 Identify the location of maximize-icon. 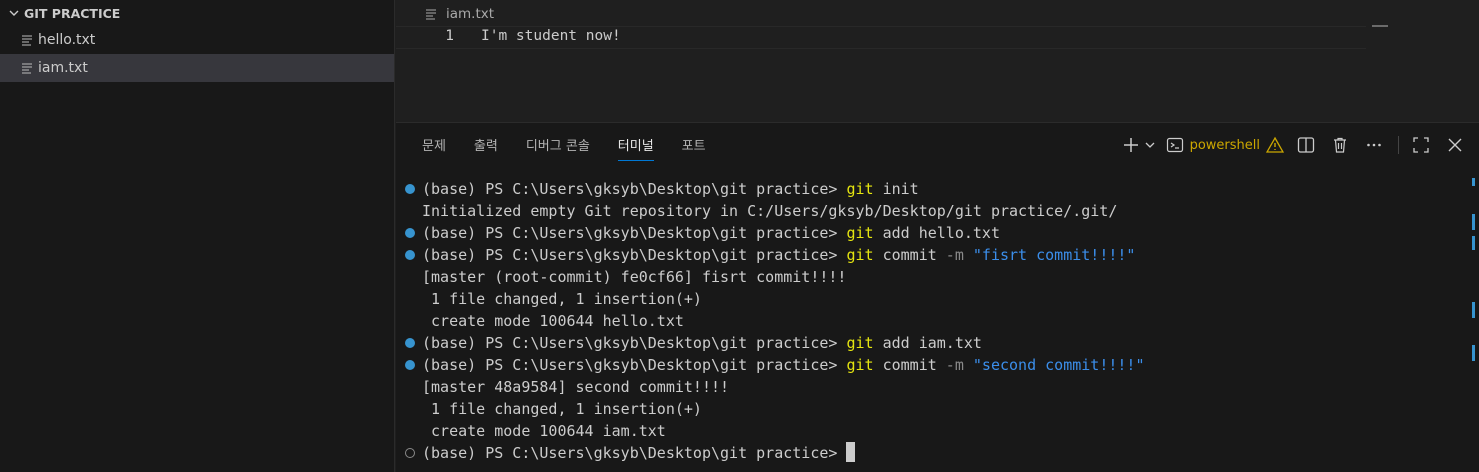
(1421, 145).